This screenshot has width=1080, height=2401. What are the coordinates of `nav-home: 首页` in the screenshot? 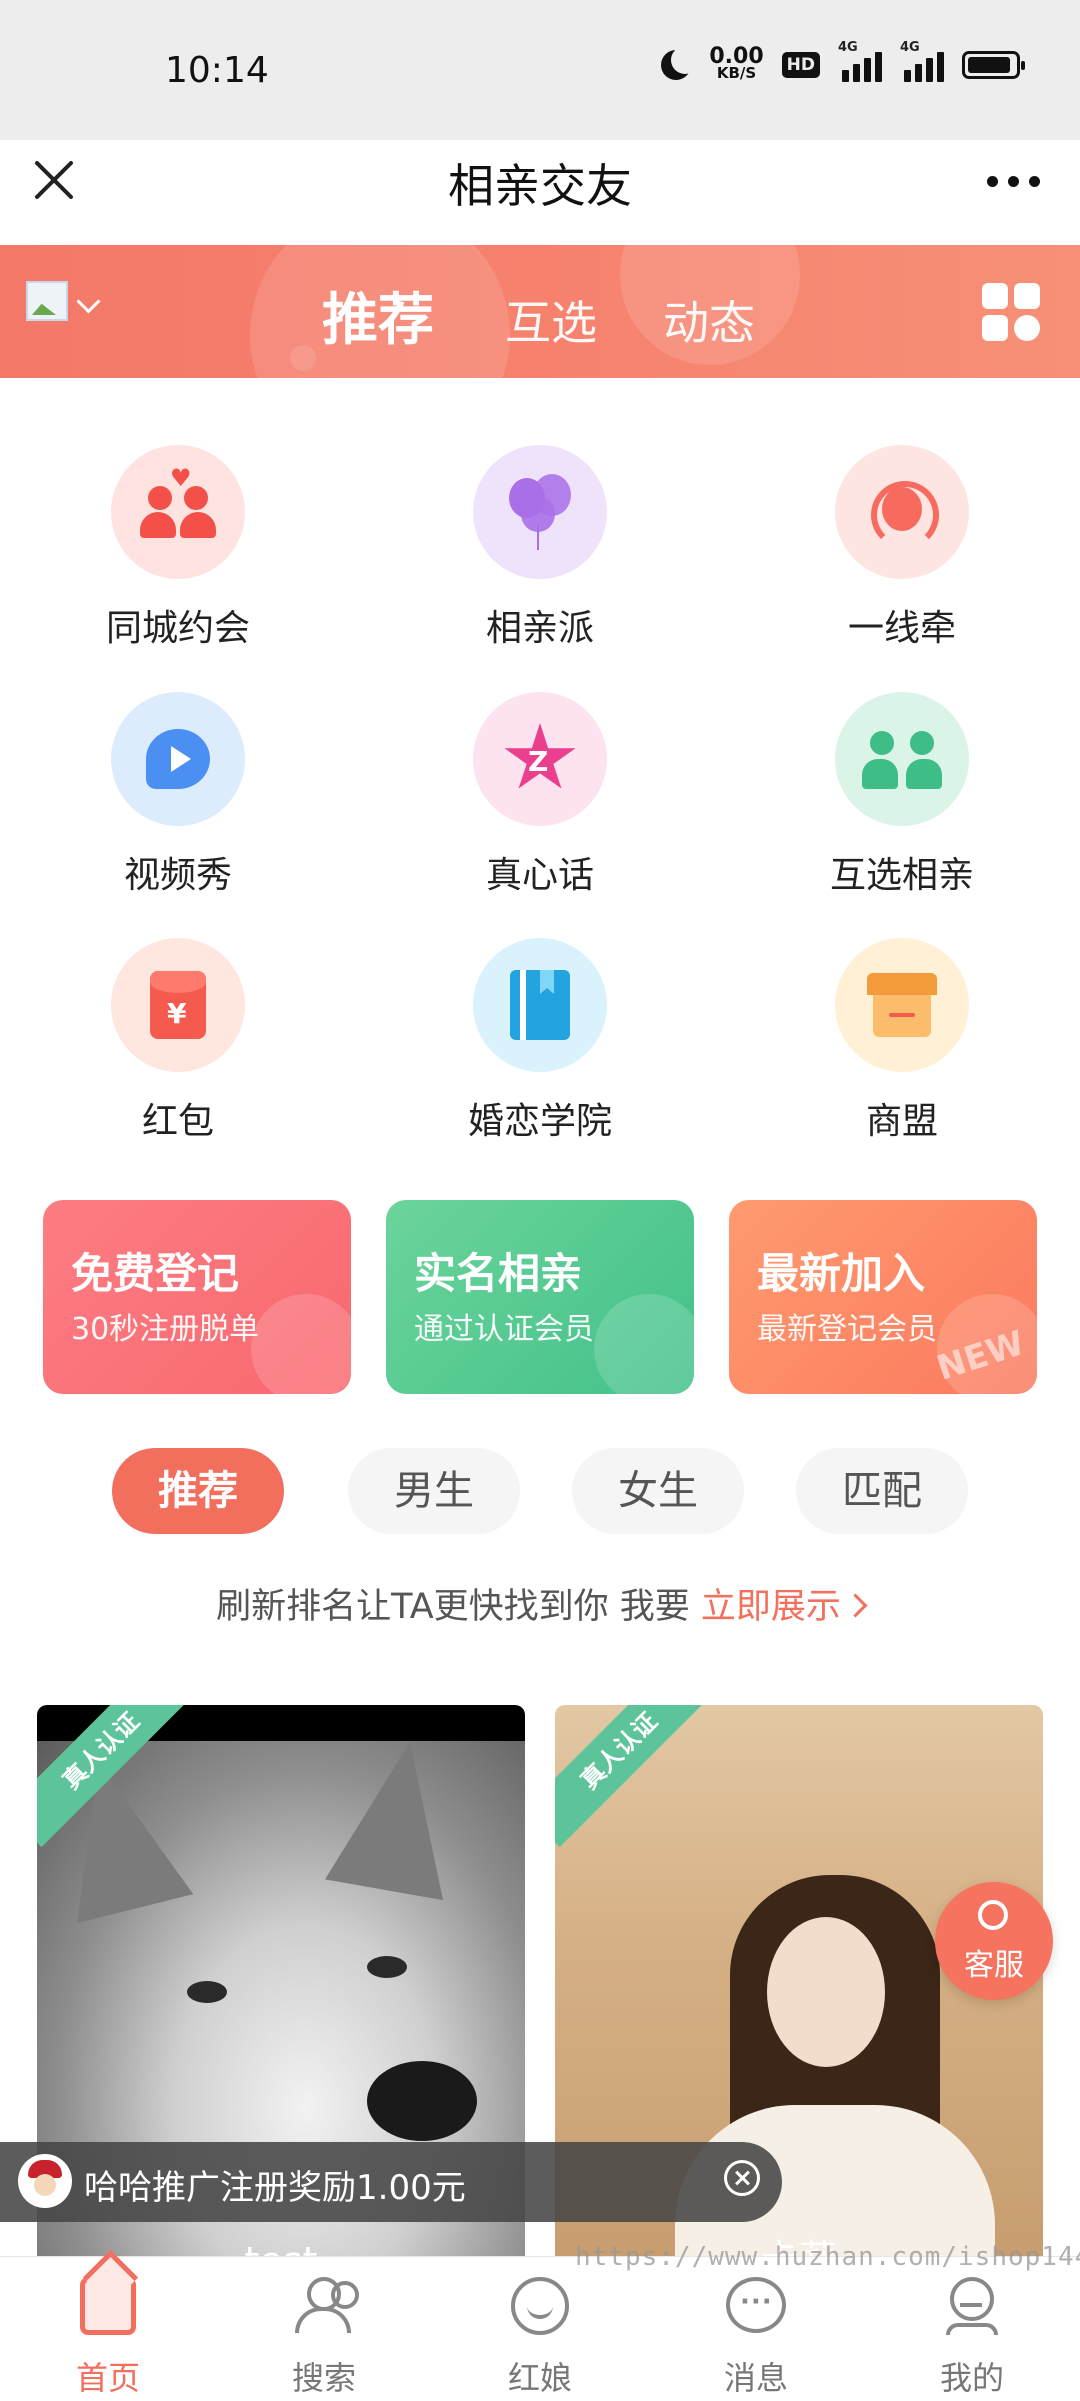 It's located at (108, 2329).